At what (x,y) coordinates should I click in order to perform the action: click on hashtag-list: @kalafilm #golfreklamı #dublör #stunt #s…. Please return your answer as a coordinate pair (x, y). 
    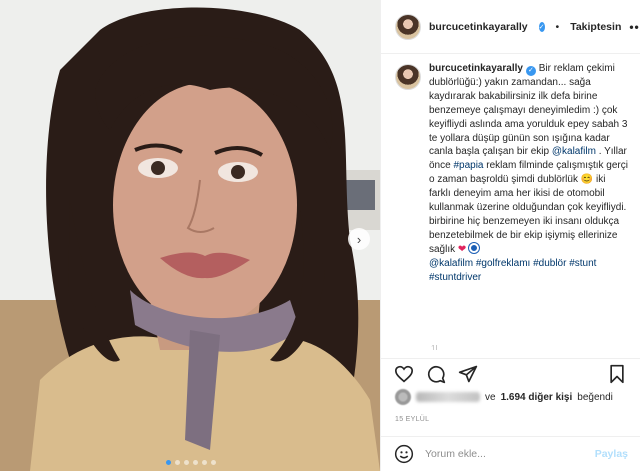
    Looking at the image, I should click on (514, 270).